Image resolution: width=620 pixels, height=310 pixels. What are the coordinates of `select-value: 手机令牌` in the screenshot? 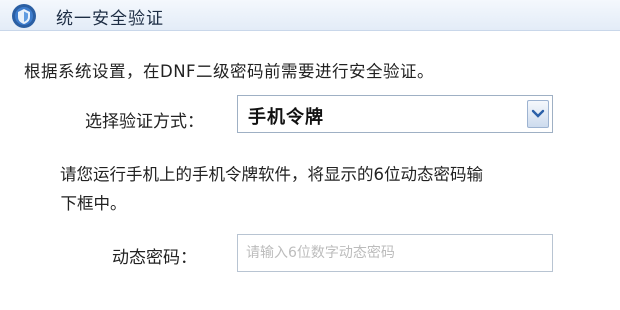 It's located at (286, 117).